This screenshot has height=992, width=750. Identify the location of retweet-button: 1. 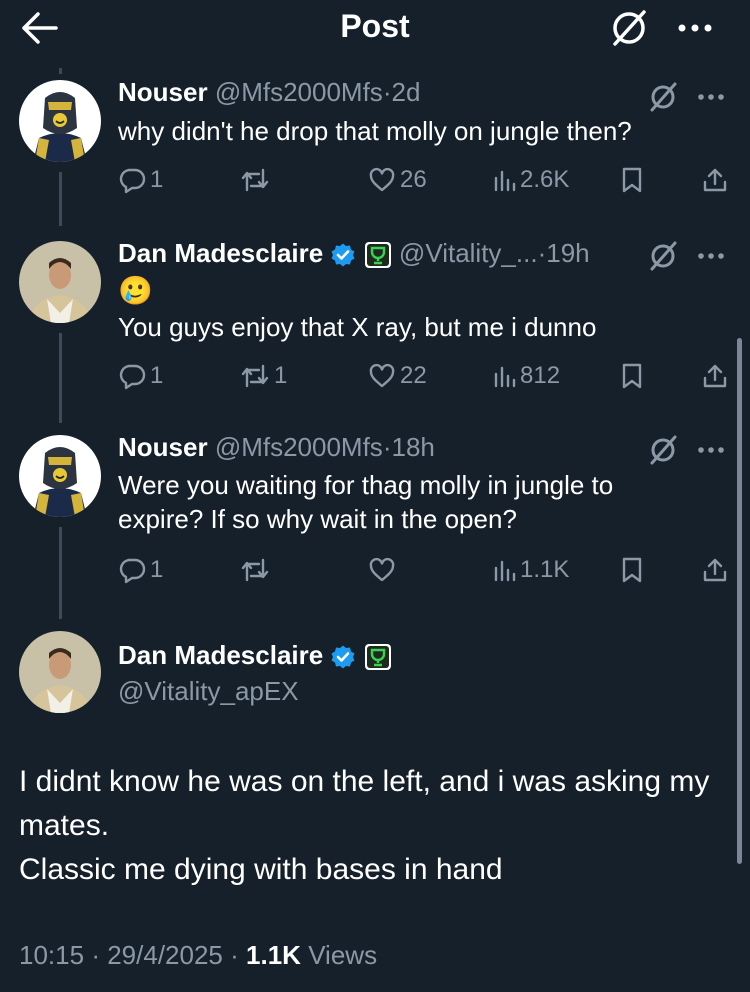
(263, 376).